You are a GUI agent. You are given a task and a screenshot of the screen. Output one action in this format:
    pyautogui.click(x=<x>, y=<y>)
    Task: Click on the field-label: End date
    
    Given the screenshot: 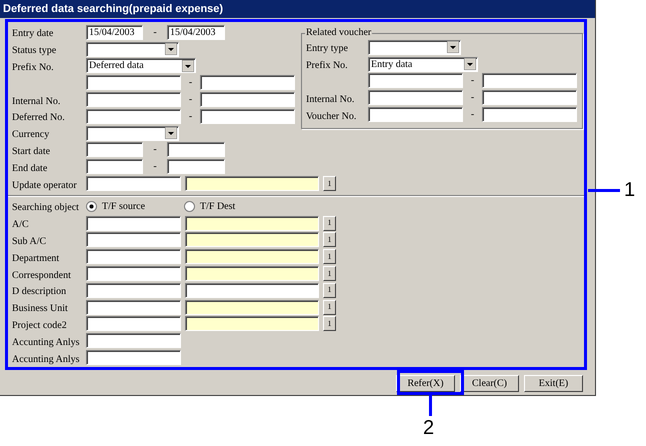 What is the action you would take?
    pyautogui.click(x=30, y=168)
    